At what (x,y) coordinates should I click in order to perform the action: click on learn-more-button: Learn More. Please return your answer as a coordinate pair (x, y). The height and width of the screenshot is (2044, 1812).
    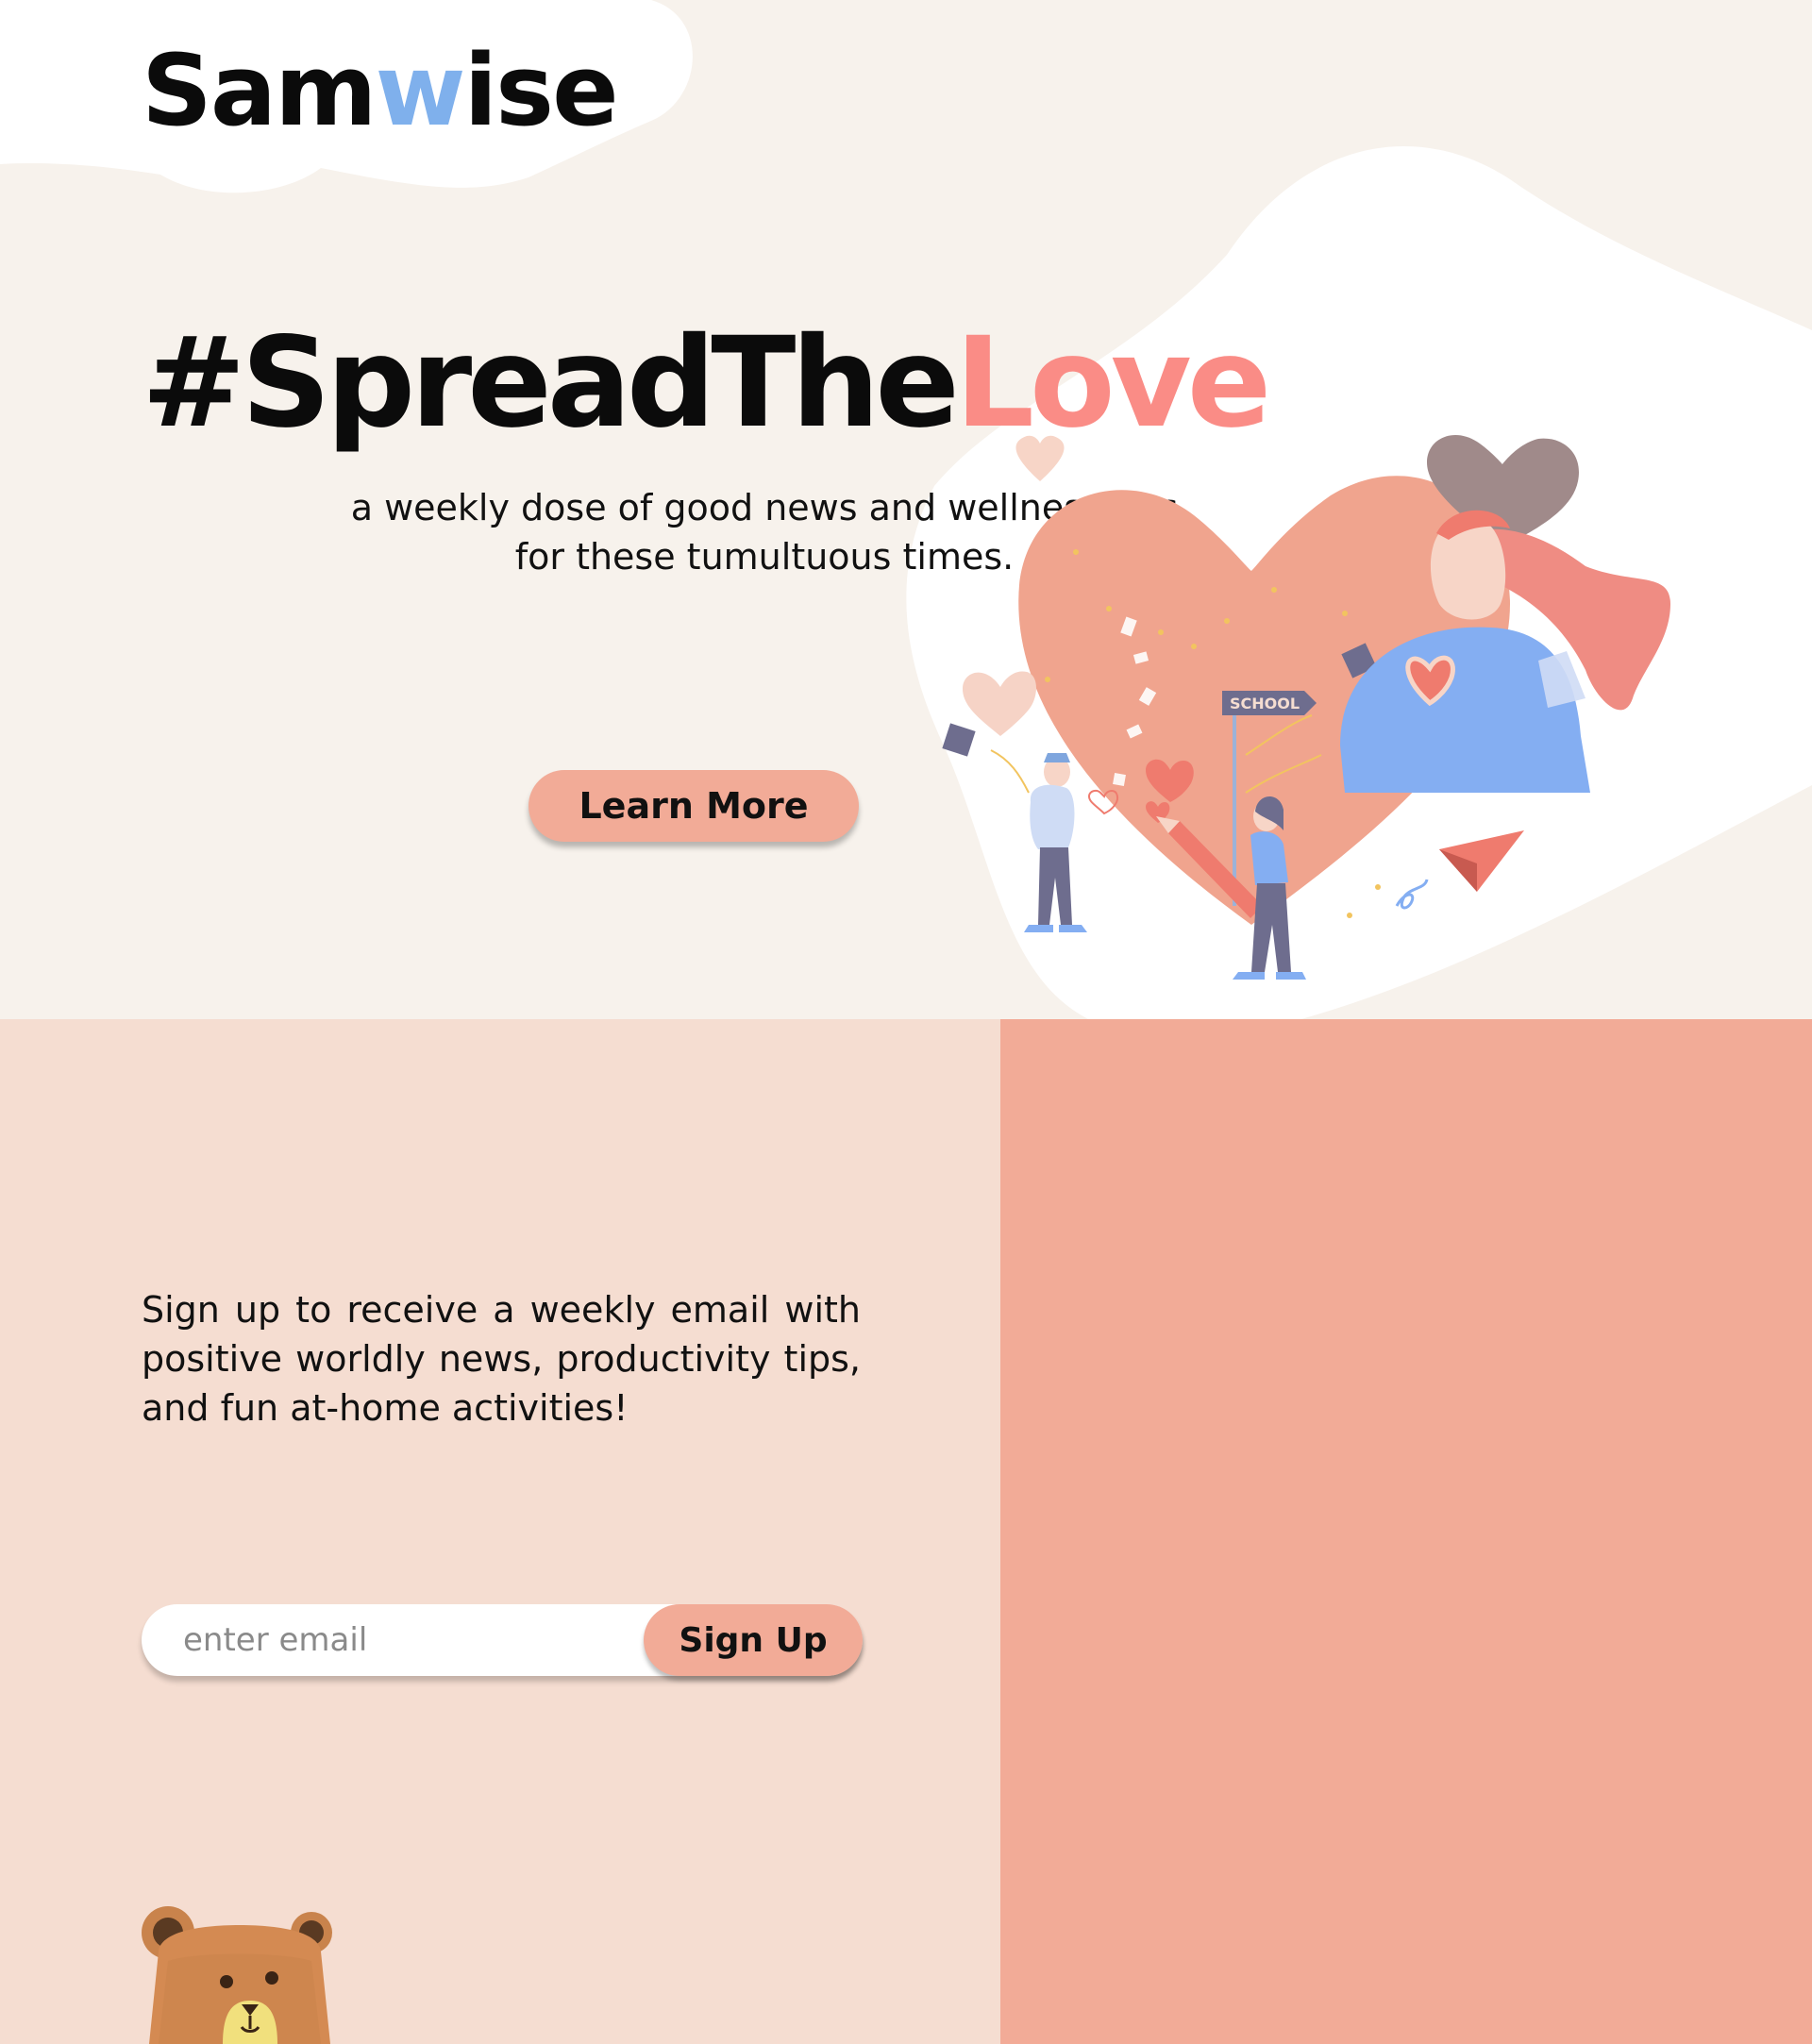
    Looking at the image, I should click on (693, 806).